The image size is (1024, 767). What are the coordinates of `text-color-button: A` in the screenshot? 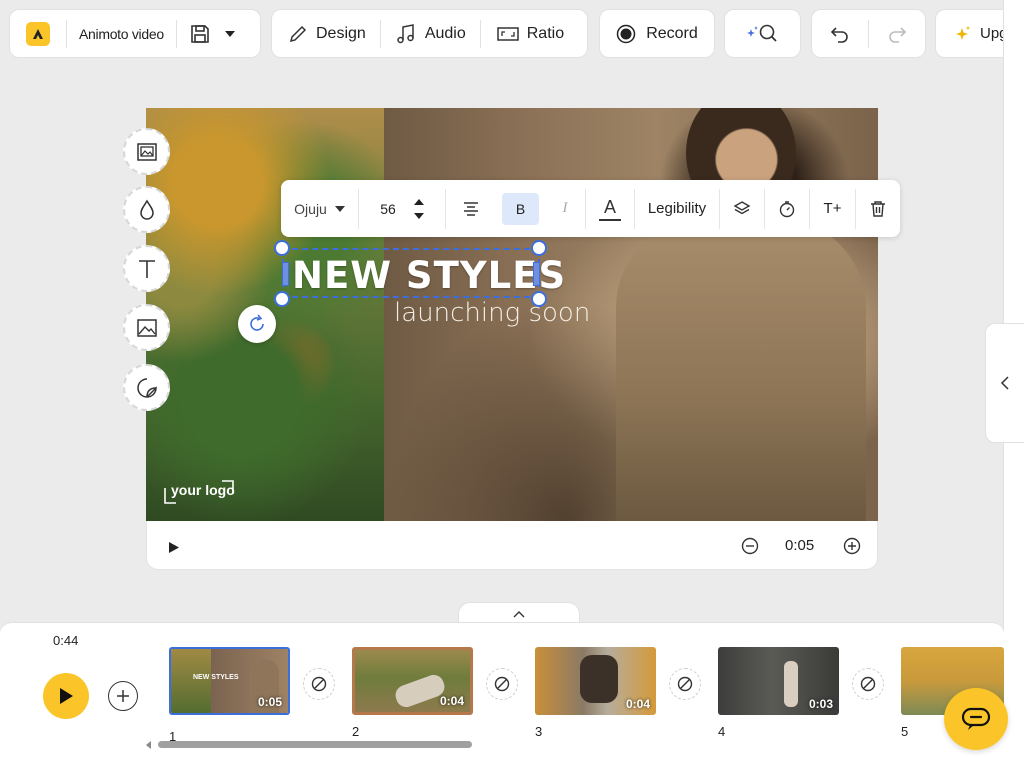 It's located at (610, 208).